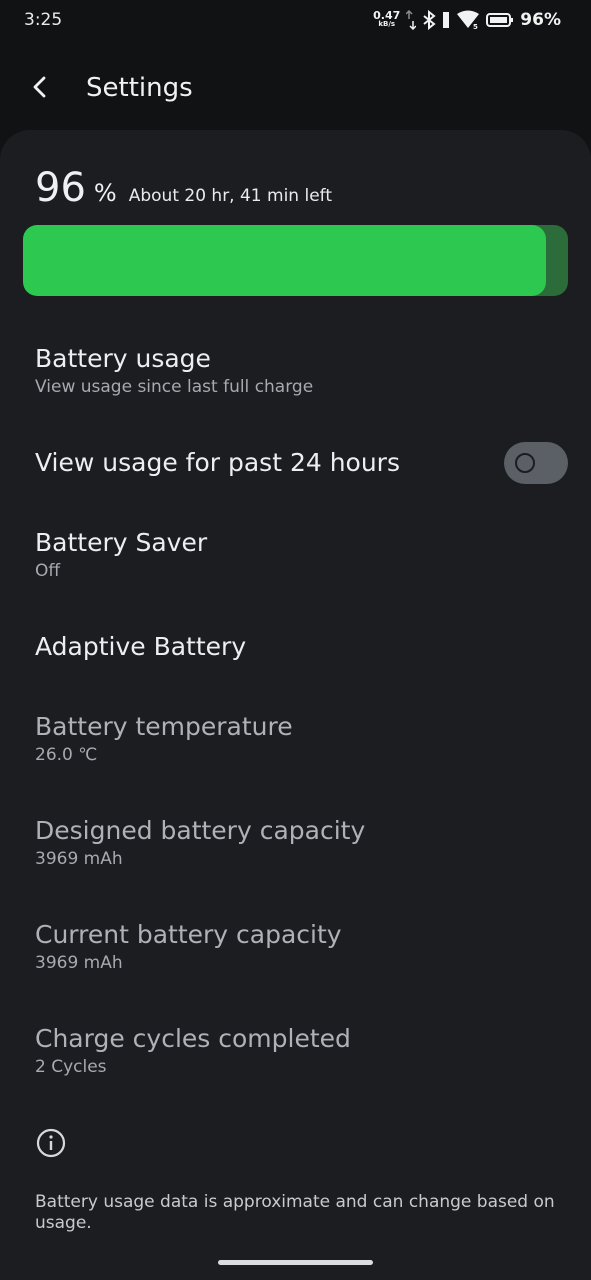  I want to click on network-speed-unit: kB/s, so click(387, 24).